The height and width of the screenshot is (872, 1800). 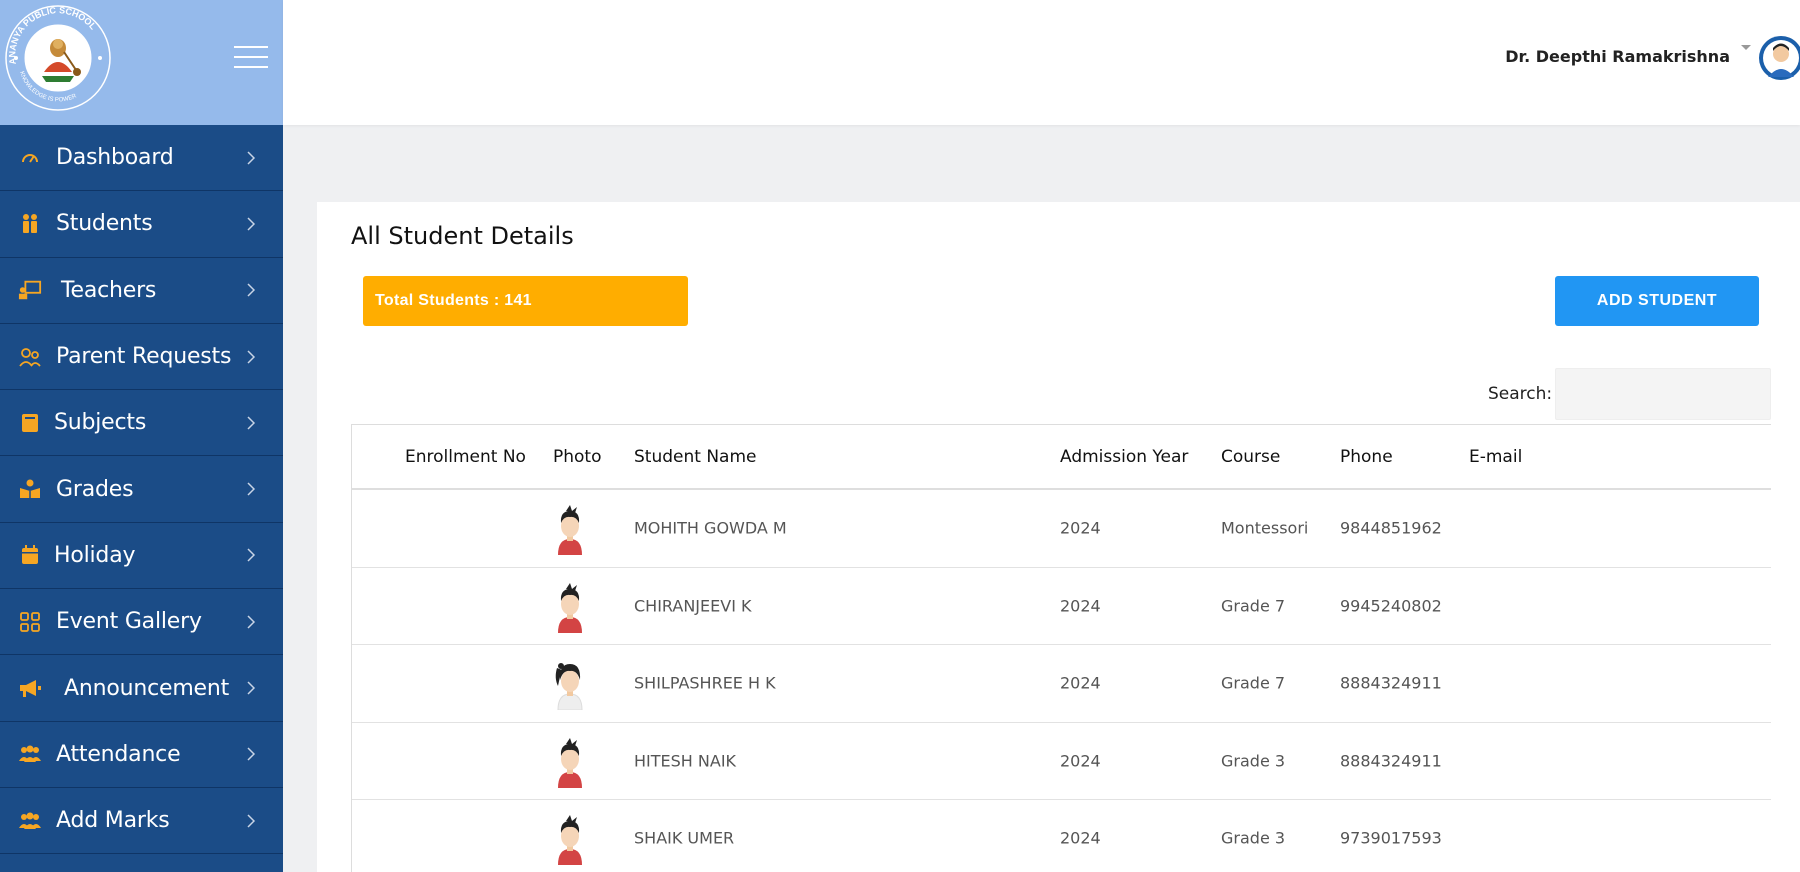 I want to click on sidebar-item-label: Grades, so click(x=95, y=489).